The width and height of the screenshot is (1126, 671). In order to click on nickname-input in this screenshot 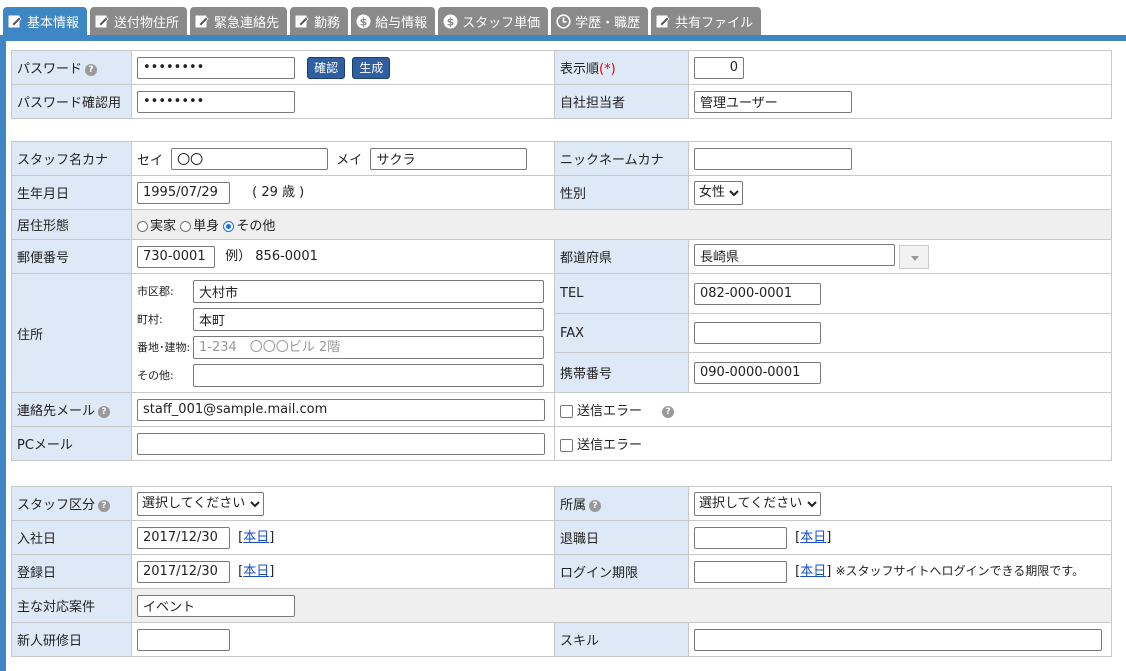, I will do `click(773, 158)`.